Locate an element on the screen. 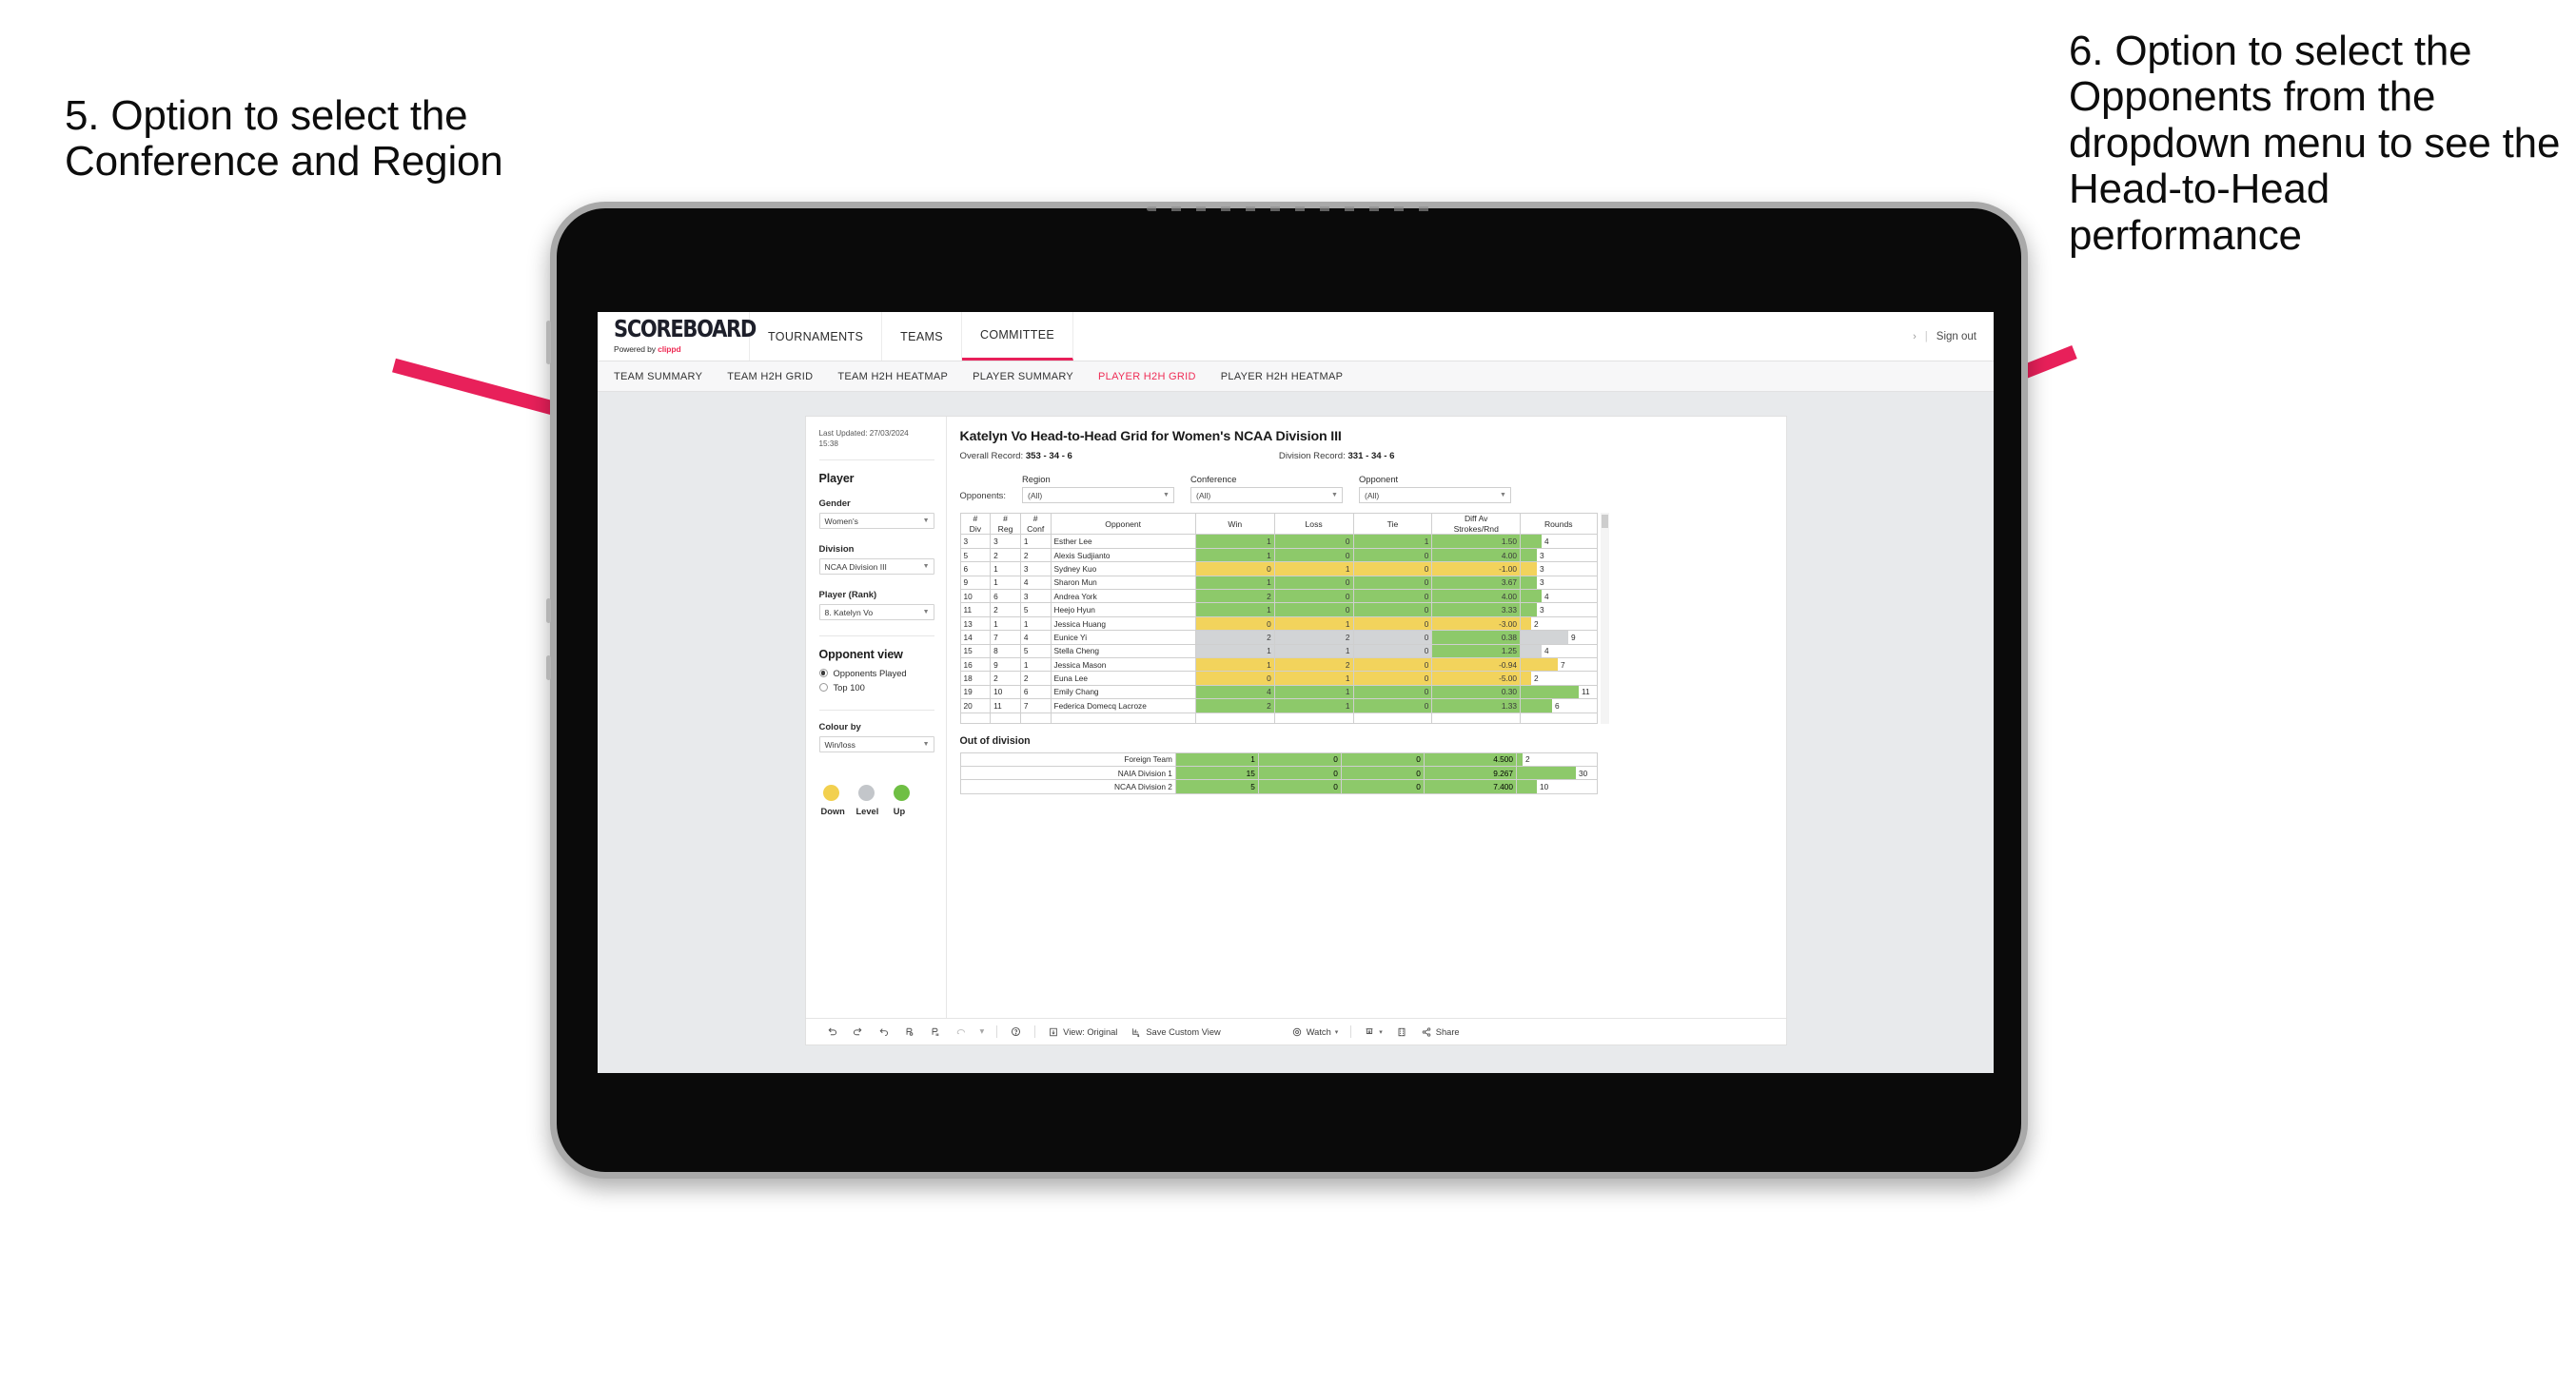  filler-cell is located at coordinates (1313, 718).